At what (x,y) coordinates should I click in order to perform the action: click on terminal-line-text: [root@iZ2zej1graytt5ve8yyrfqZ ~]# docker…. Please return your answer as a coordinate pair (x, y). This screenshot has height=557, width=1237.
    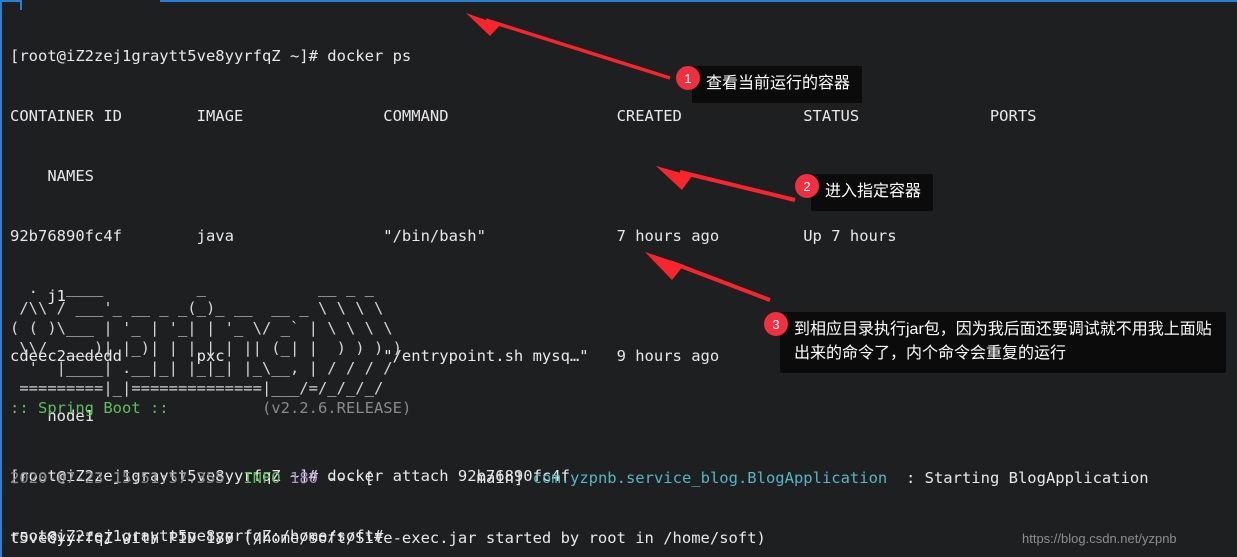
    Looking at the image, I should click on (211, 56).